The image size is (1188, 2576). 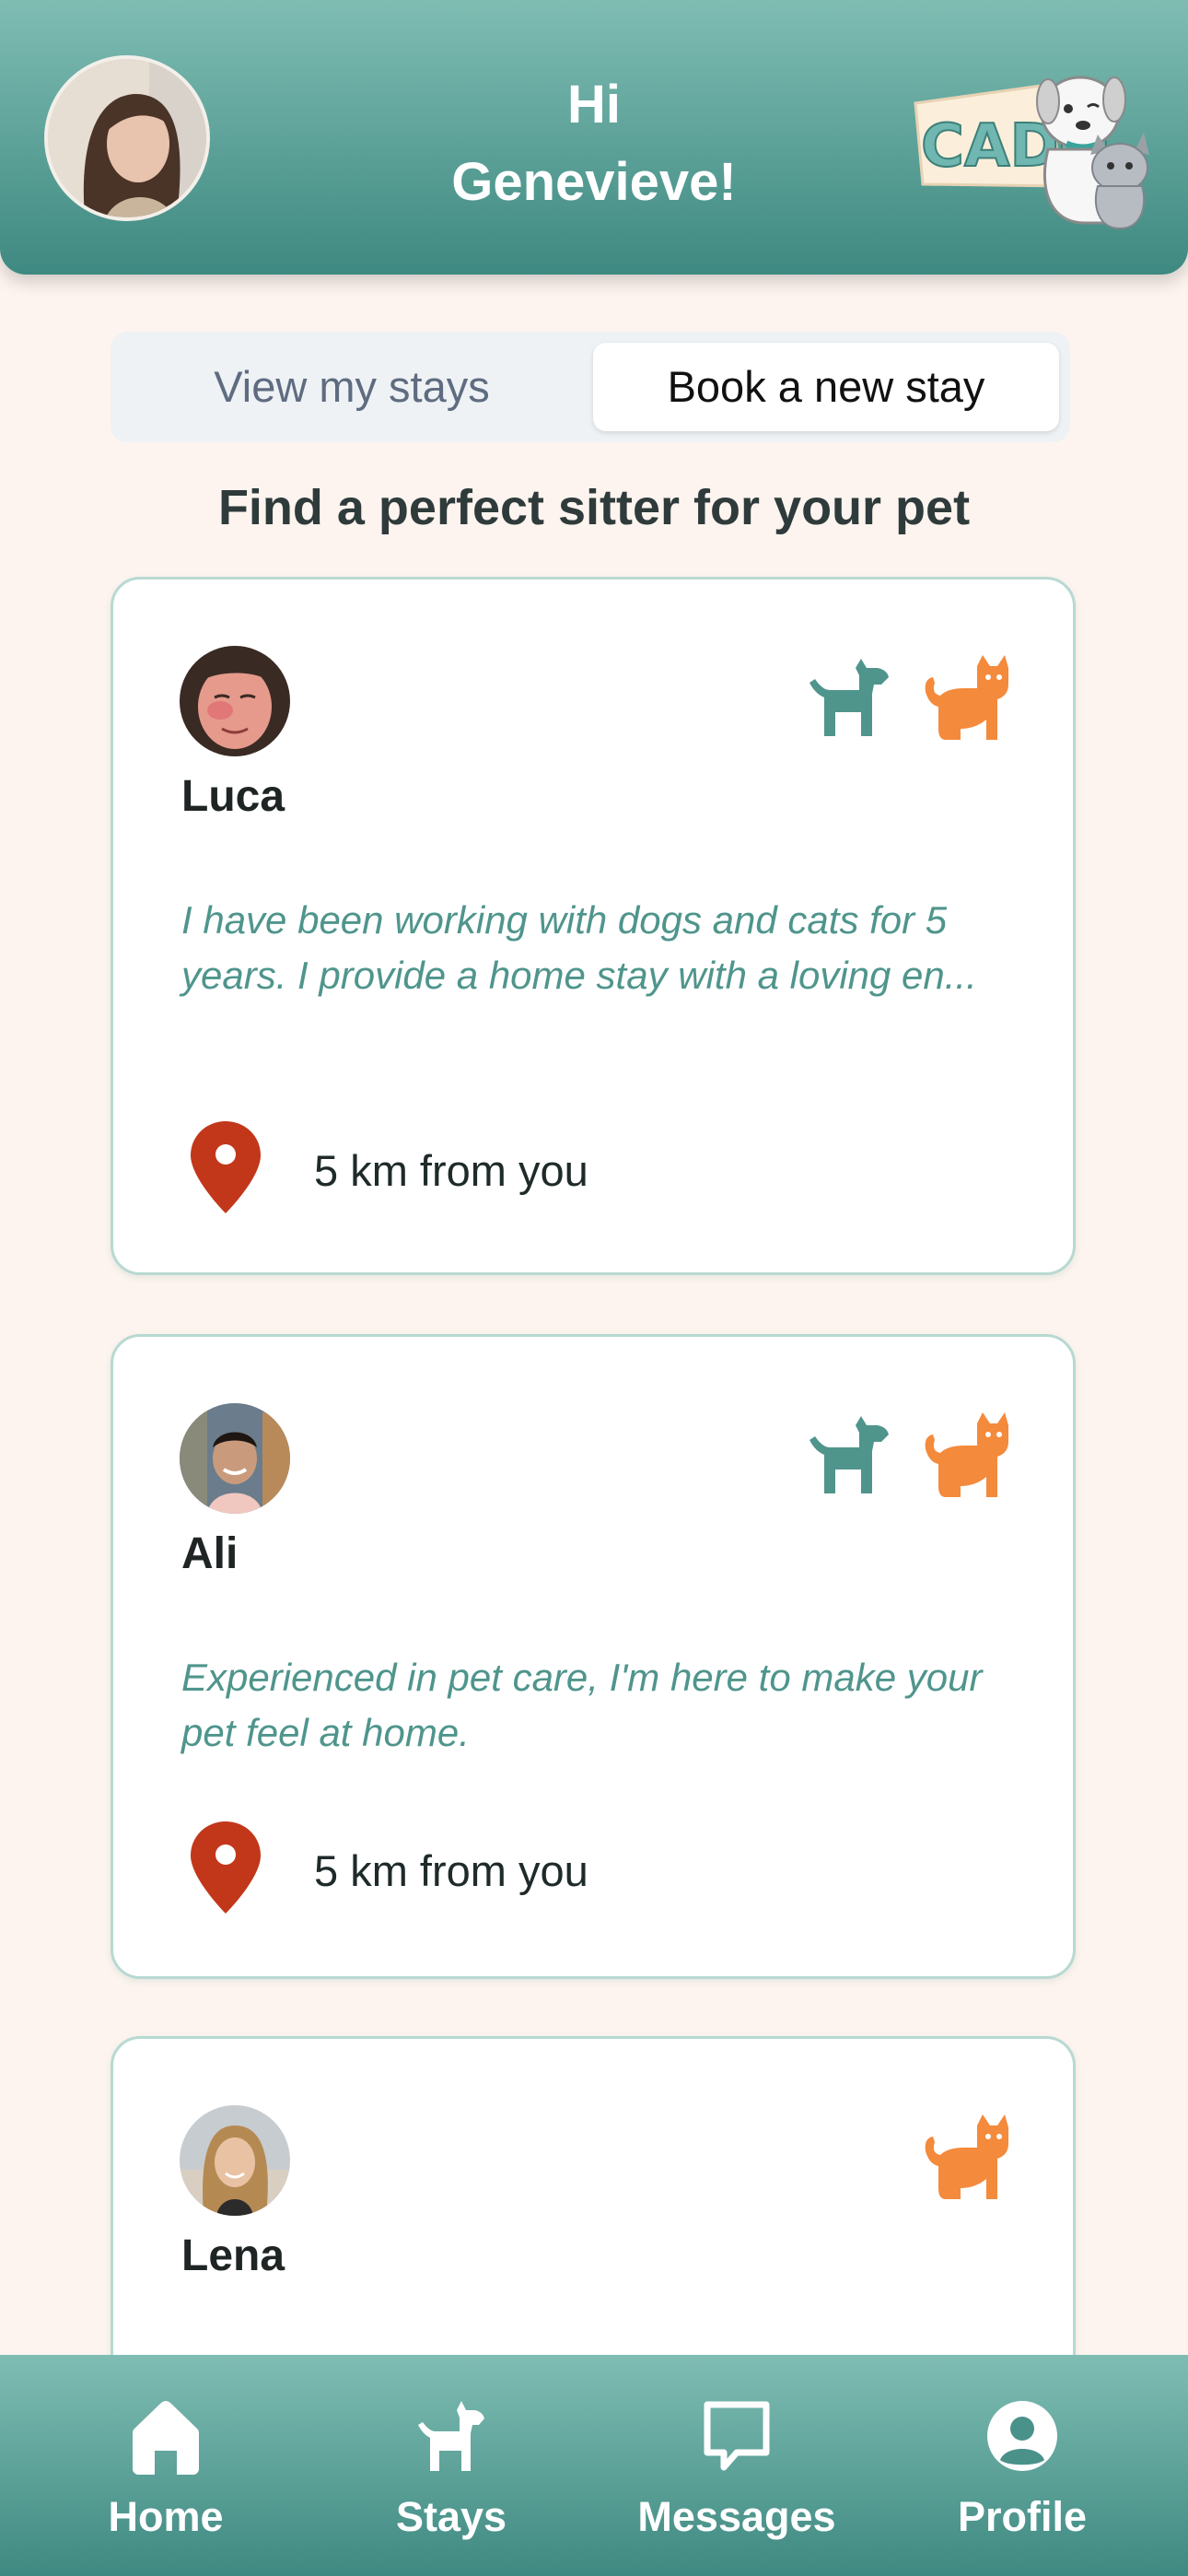 I want to click on sitter-name: Lena, so click(x=233, y=2255).